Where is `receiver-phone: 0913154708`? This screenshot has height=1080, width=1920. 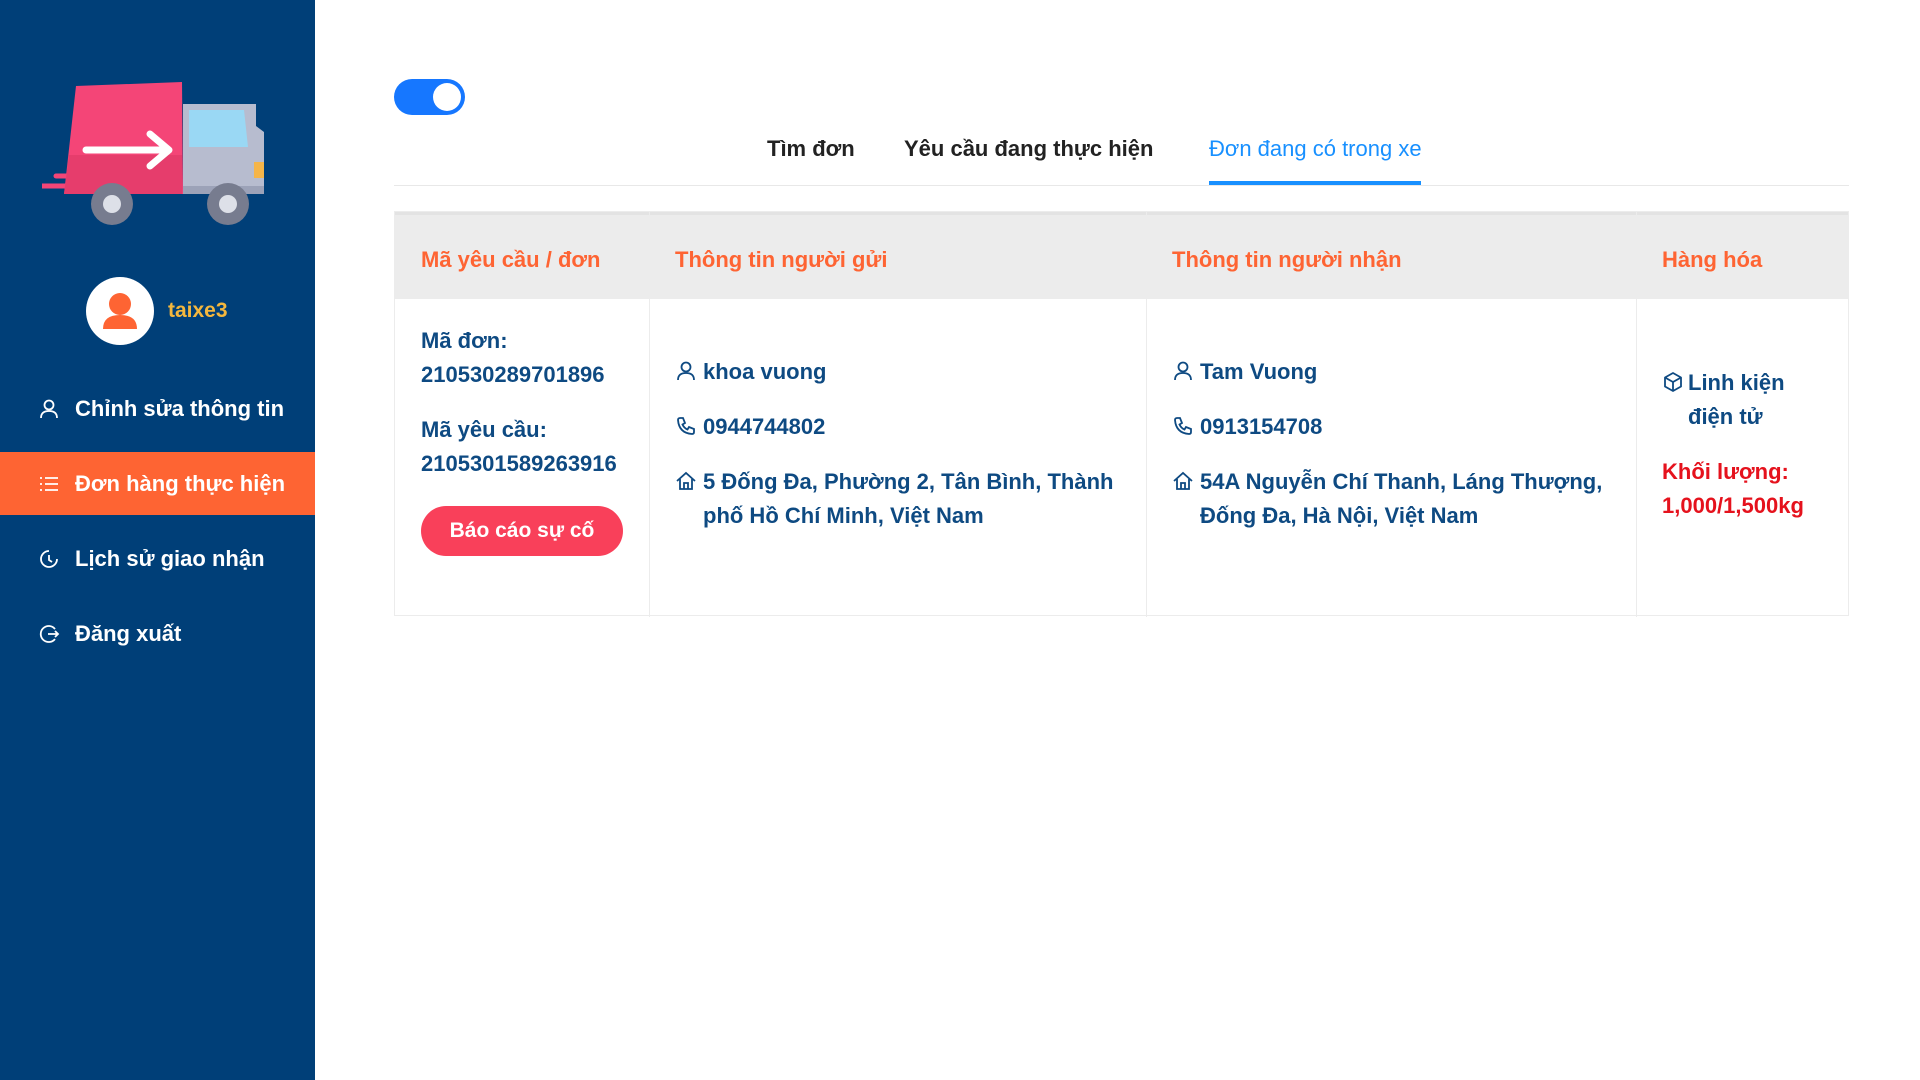
receiver-phone: 0913154708 is located at coordinates (1261, 426).